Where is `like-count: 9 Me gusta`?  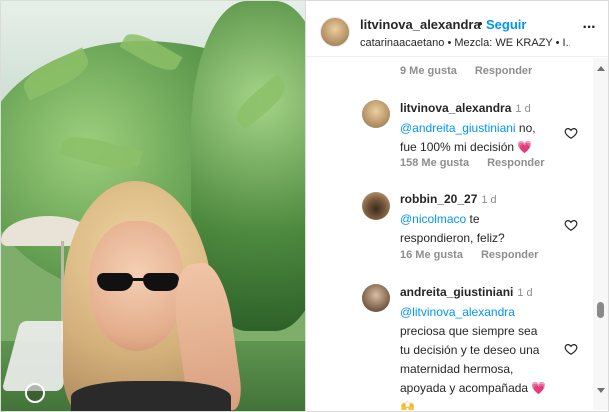
like-count: 9 Me gusta is located at coordinates (428, 71).